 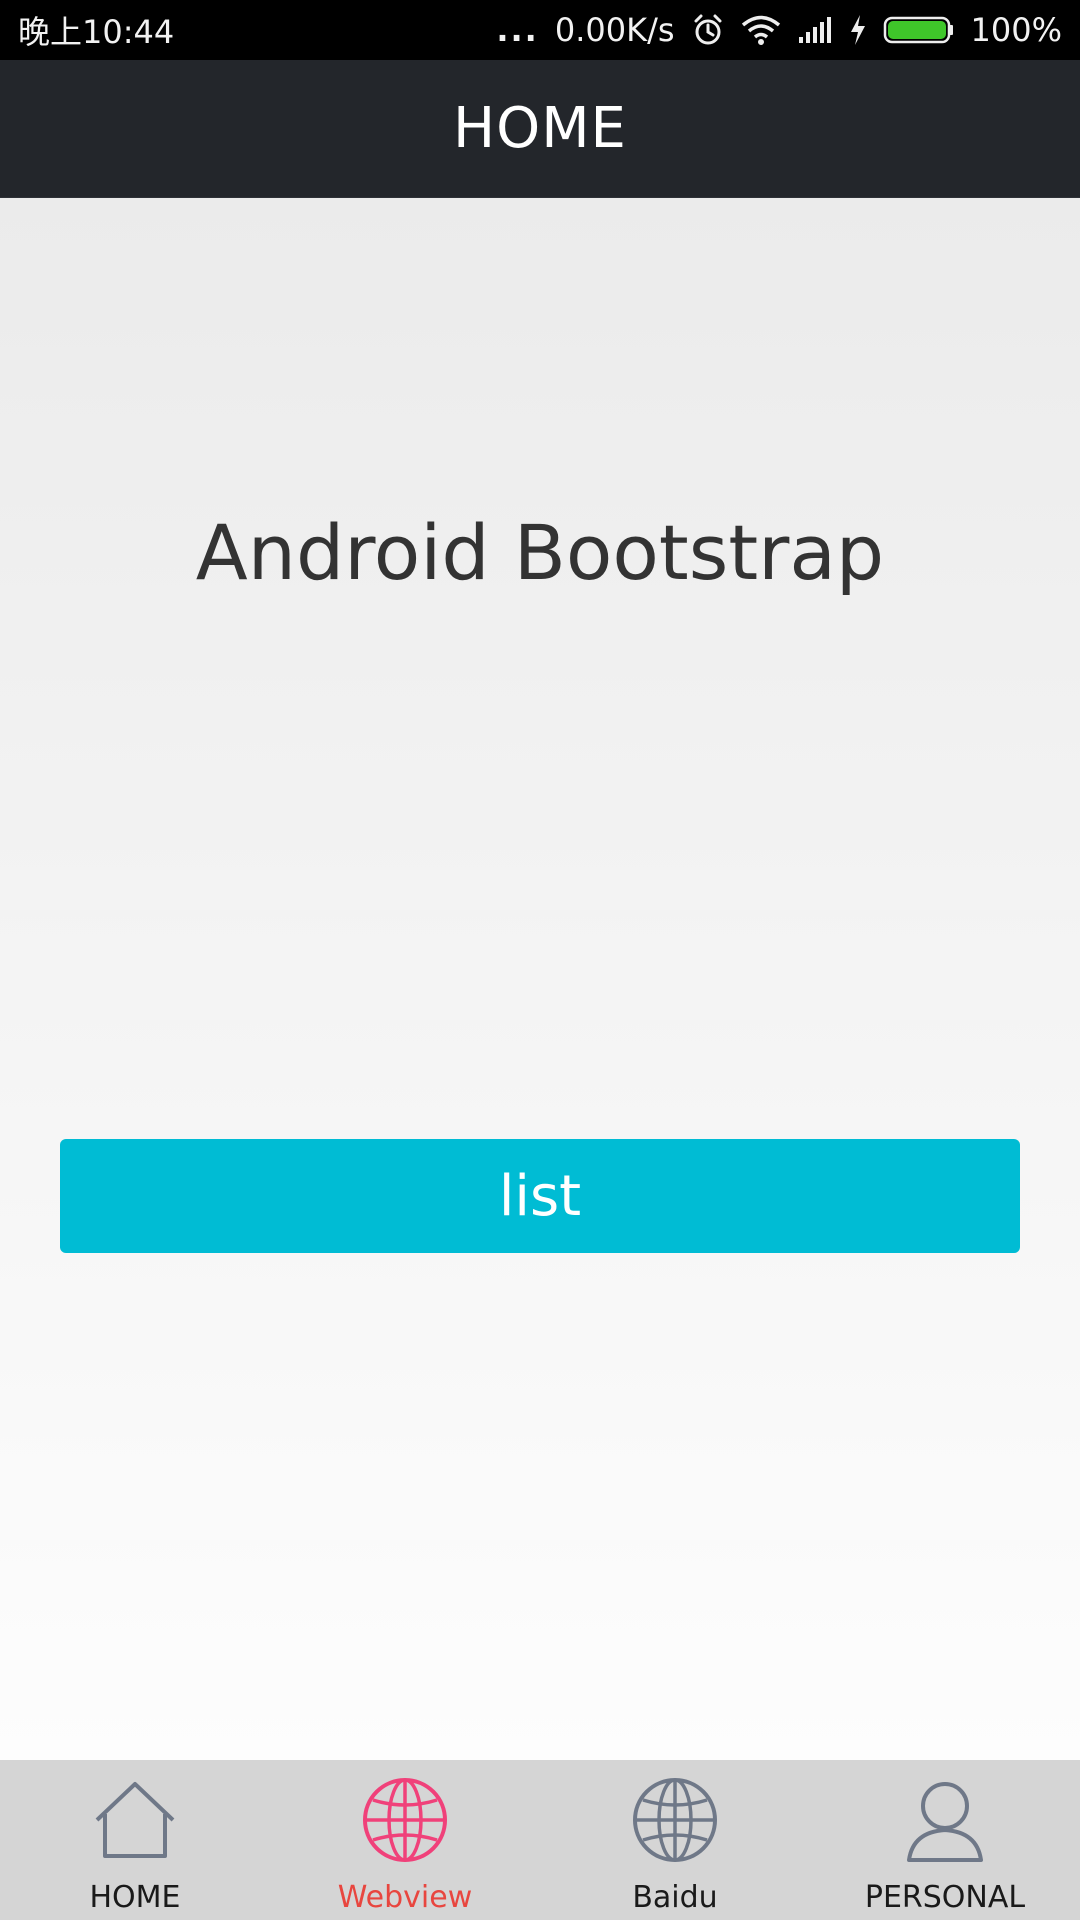 I want to click on page-title: HOME, so click(x=540, y=128).